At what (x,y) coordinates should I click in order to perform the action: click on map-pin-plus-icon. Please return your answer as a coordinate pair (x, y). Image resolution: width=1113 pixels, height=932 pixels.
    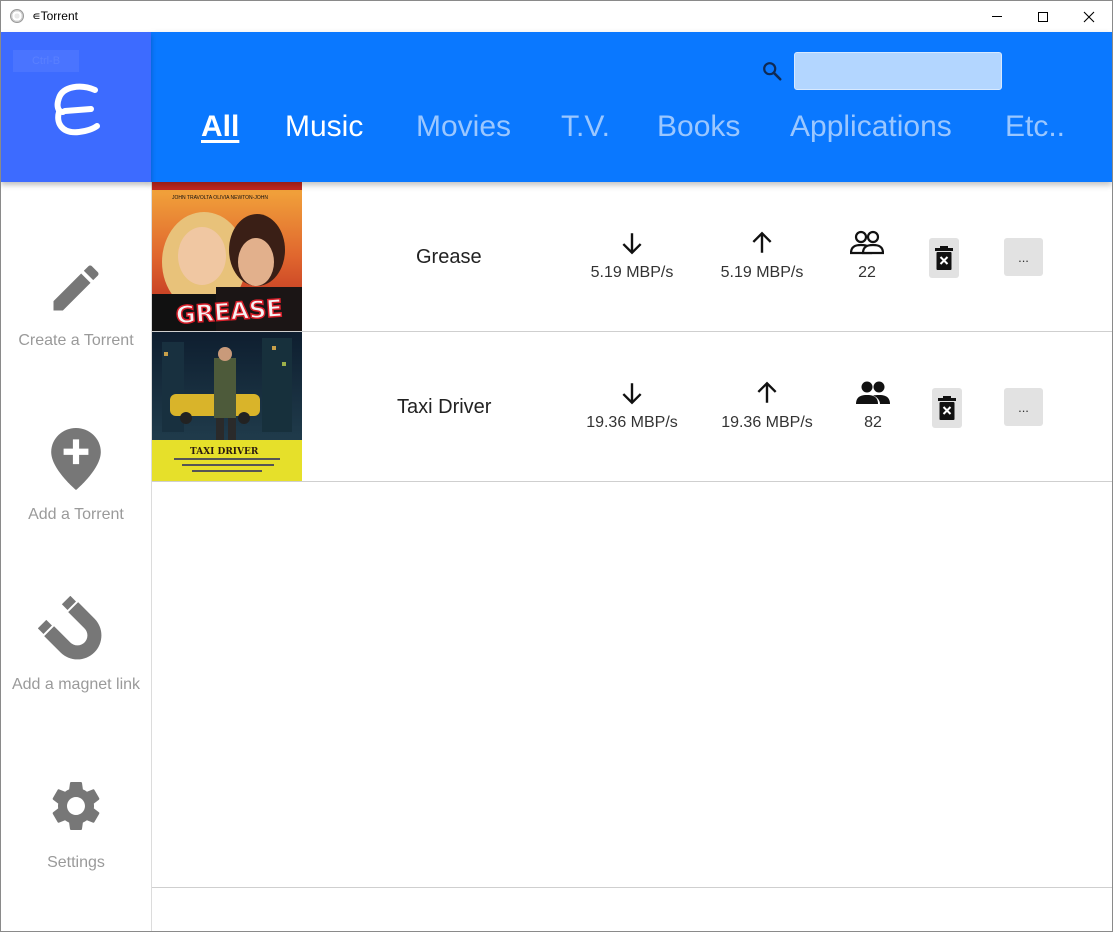
    Looking at the image, I should click on (76, 459).